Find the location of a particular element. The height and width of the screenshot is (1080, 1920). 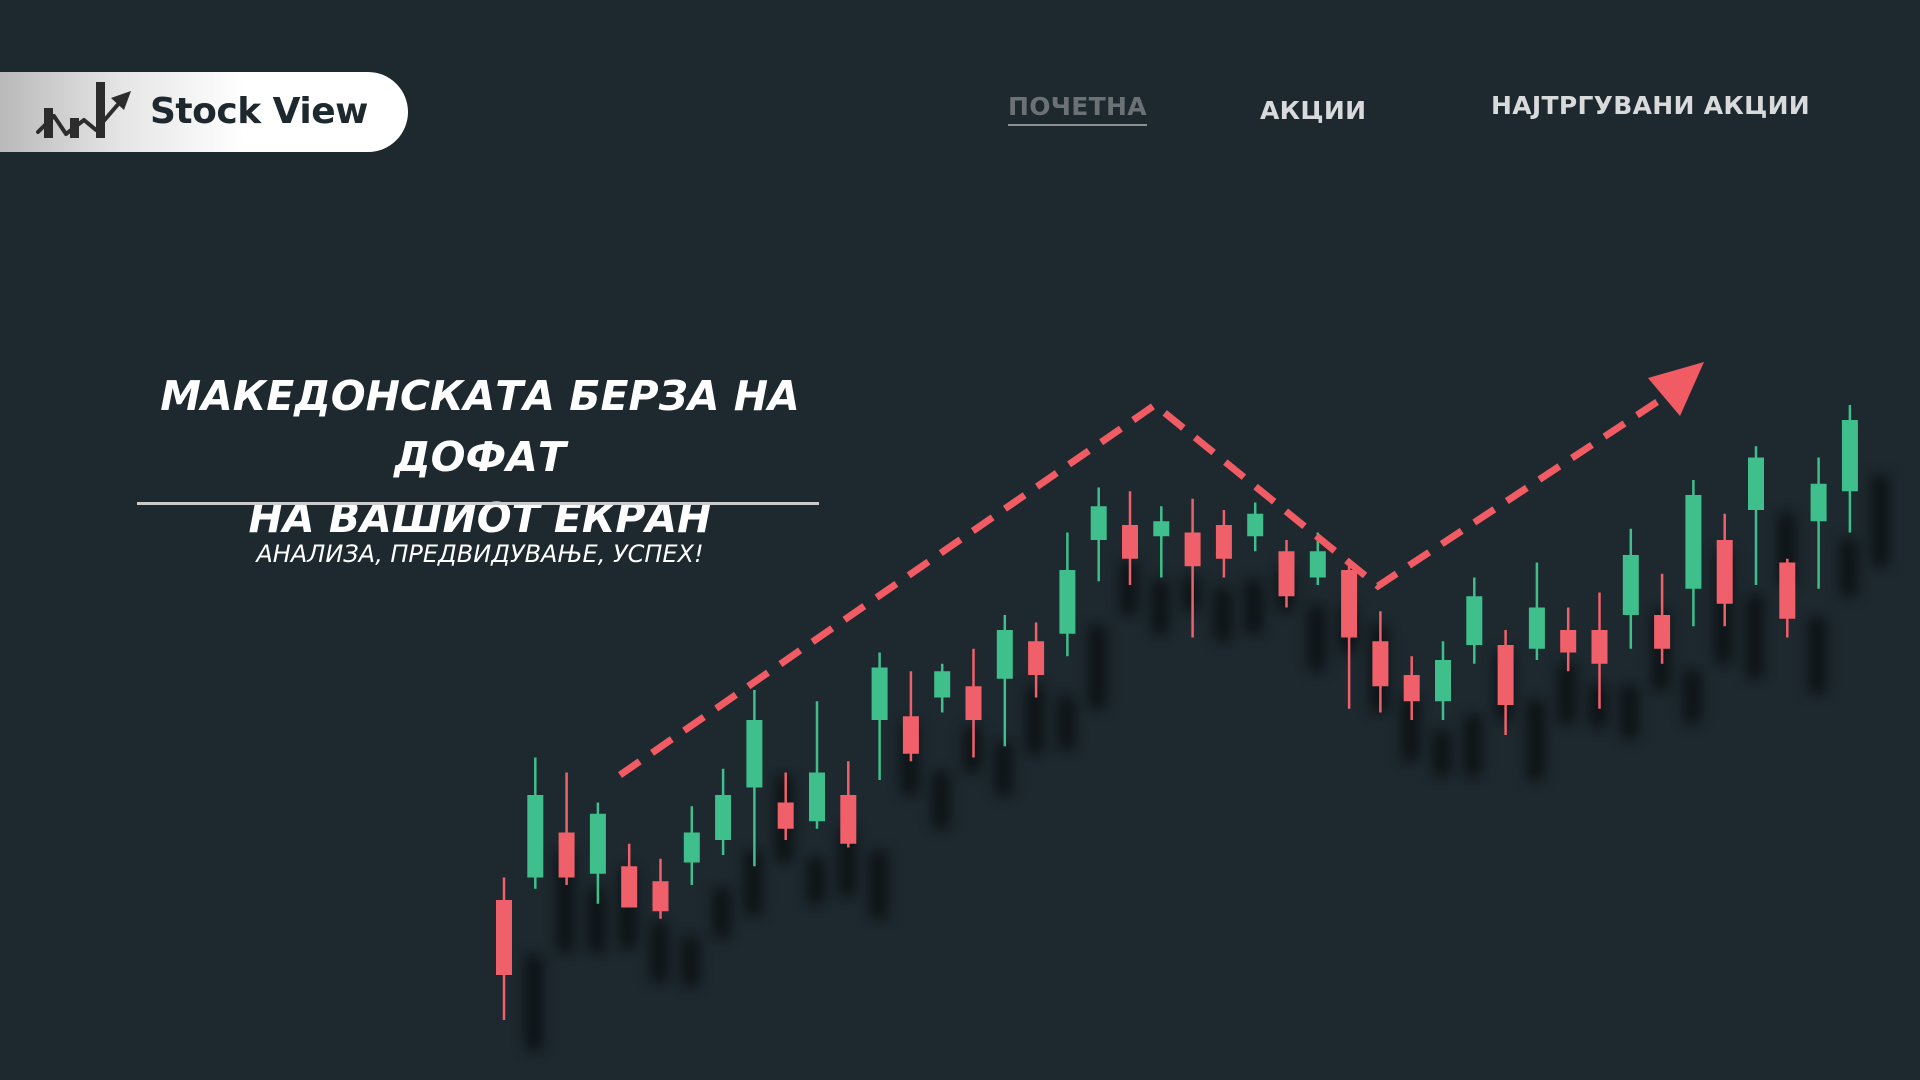

hero-headline-line-1: МАКЕДОНСКАТА БЕРЗА НА ДОФАТ is located at coordinates (480, 426).